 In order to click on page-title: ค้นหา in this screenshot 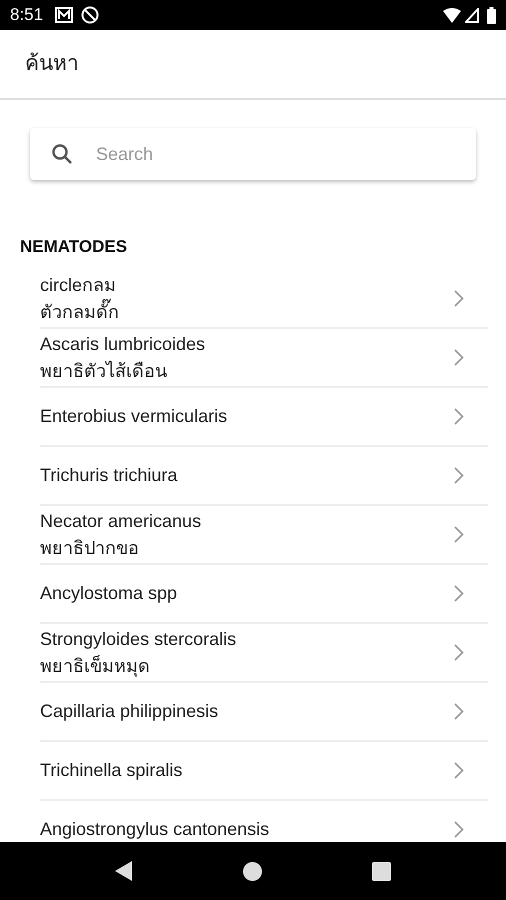, I will do `click(52, 64)`.